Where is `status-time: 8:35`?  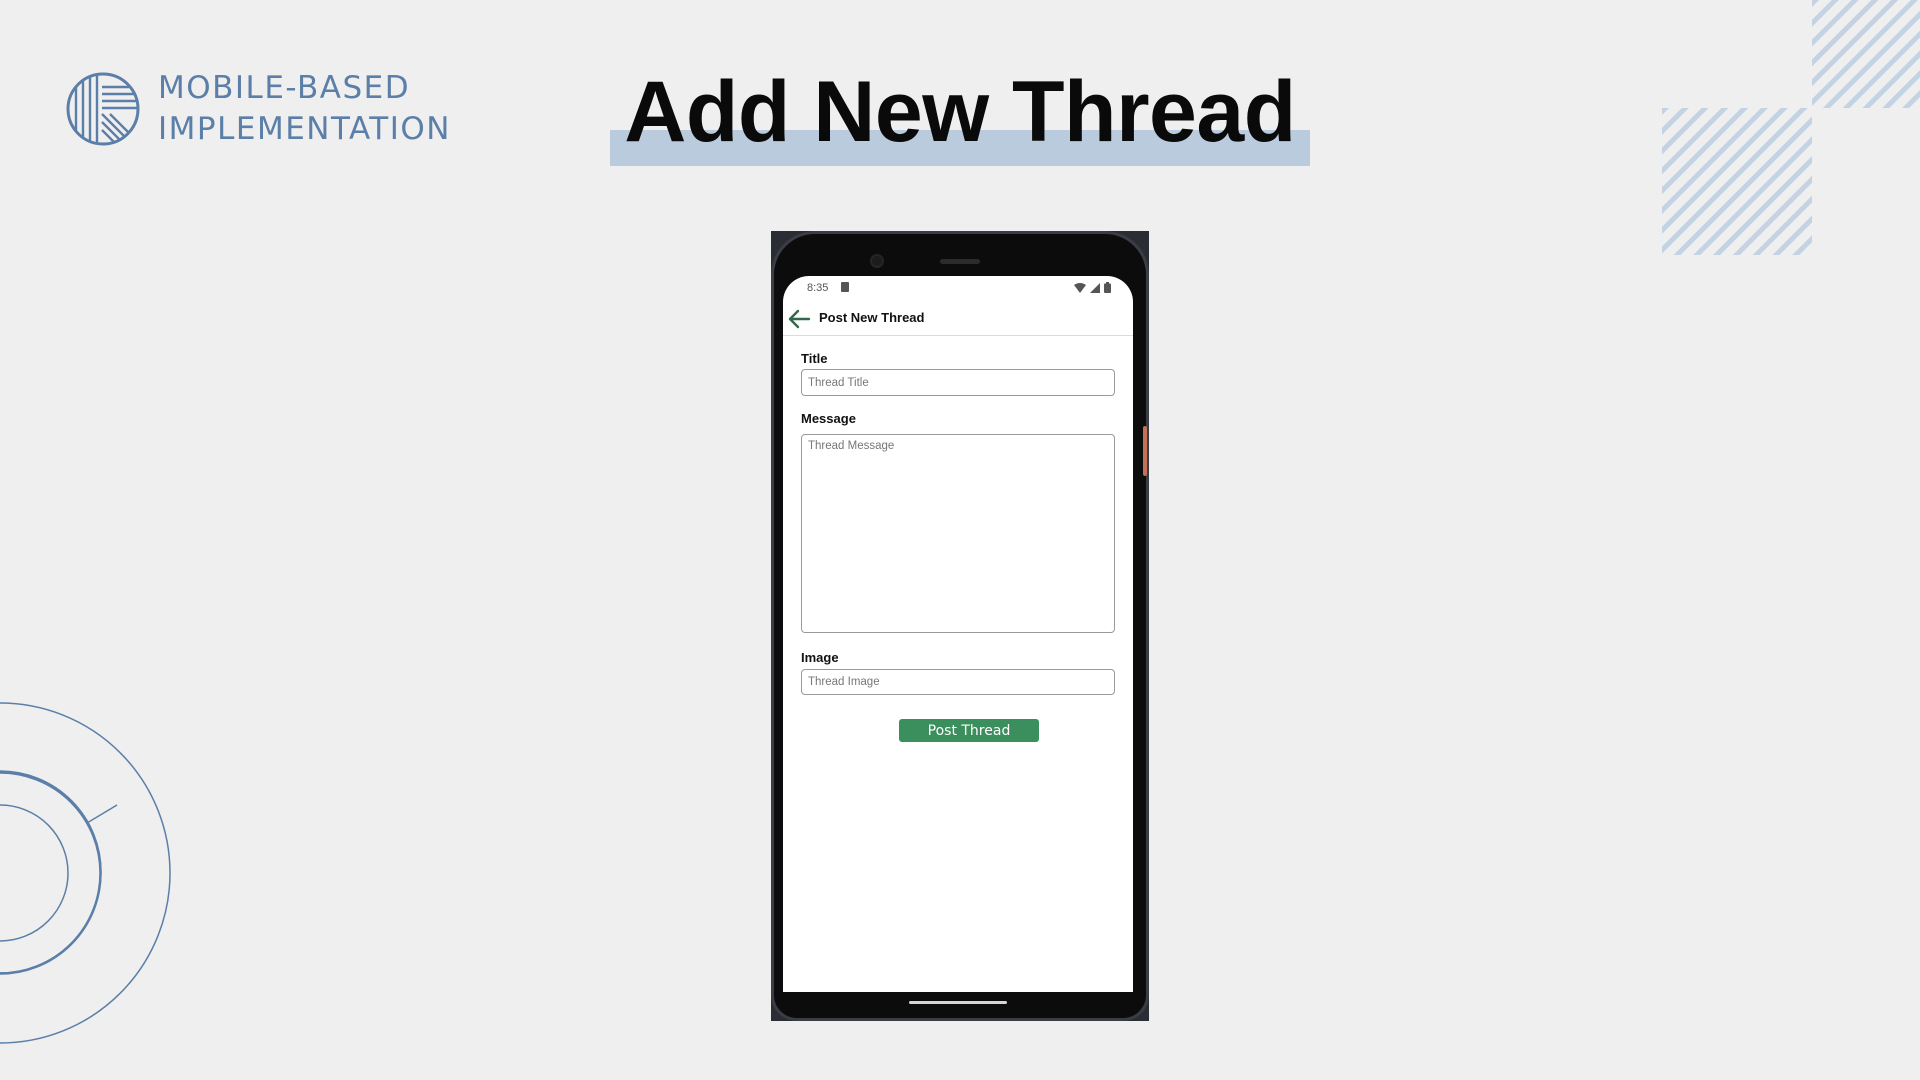 status-time: 8:35 is located at coordinates (818, 288).